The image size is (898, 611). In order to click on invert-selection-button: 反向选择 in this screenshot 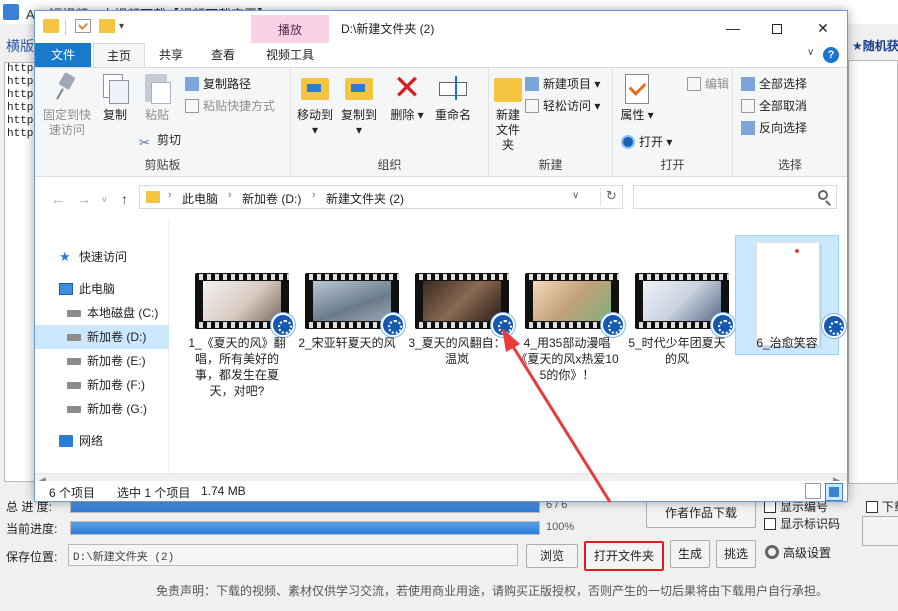, I will do `click(774, 128)`.